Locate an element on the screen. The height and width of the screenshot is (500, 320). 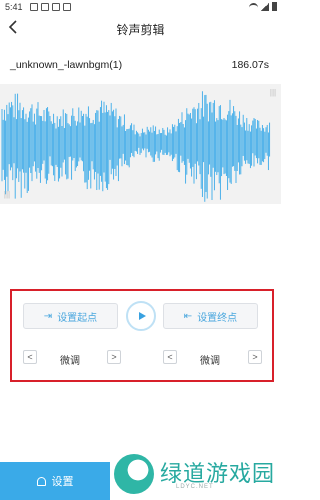
mail-icon is located at coordinates (56, 7).